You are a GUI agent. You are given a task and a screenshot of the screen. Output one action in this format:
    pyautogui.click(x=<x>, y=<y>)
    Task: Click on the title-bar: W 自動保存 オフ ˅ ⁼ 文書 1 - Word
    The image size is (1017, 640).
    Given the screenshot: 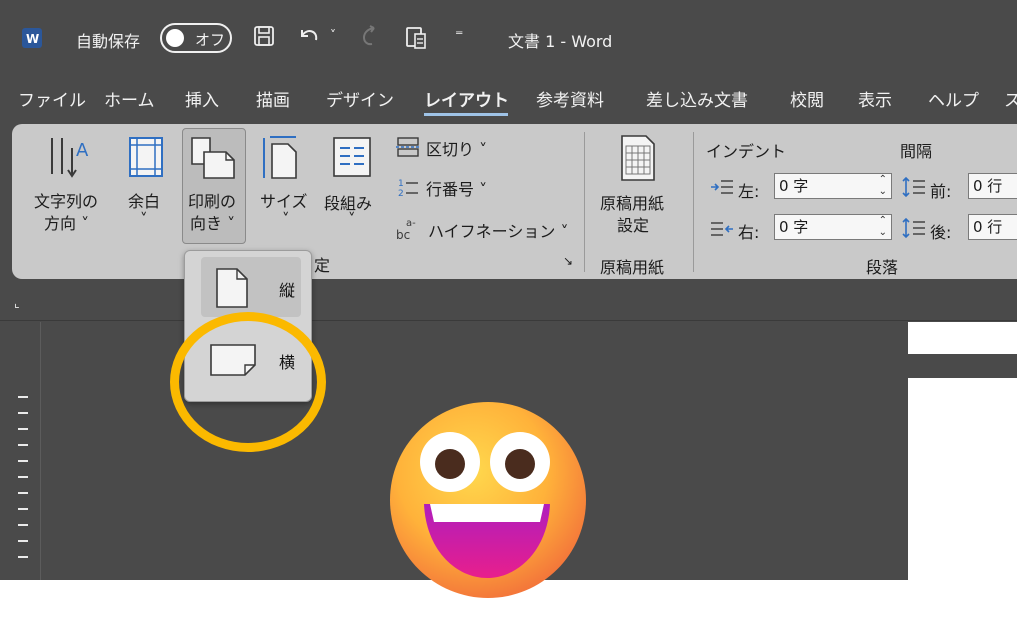 What is the action you would take?
    pyautogui.click(x=508, y=39)
    